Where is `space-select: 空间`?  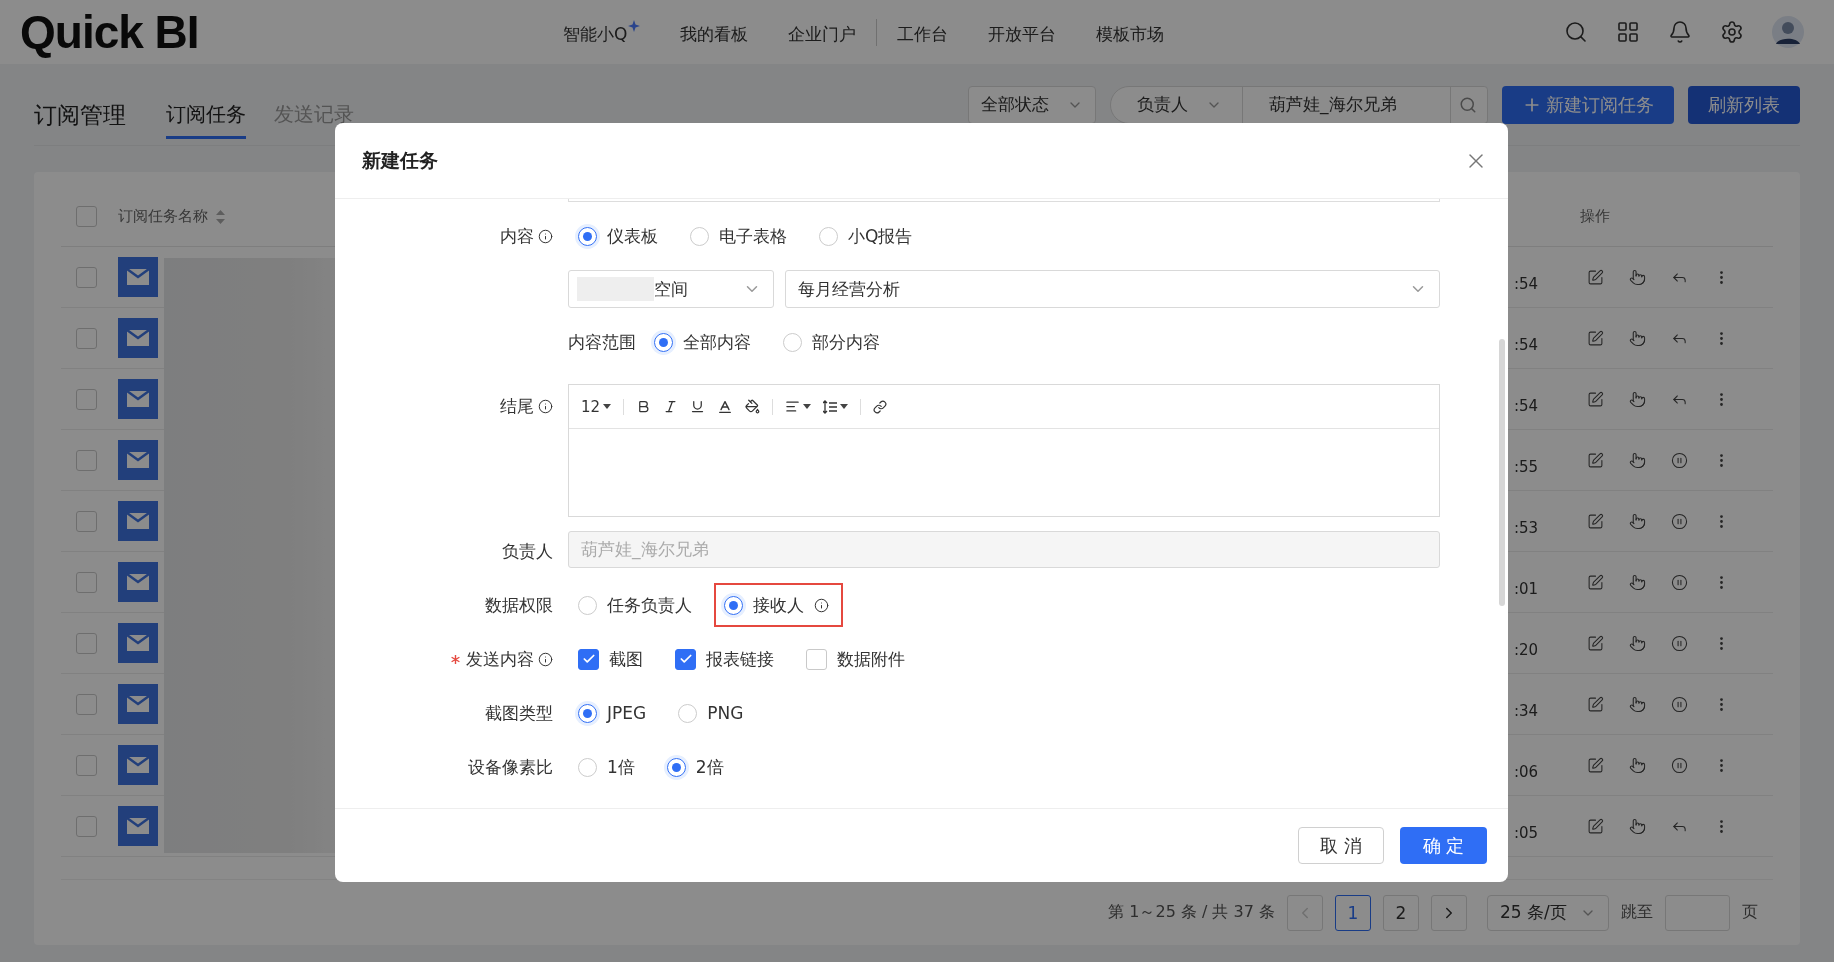
space-select: 空间 is located at coordinates (671, 289).